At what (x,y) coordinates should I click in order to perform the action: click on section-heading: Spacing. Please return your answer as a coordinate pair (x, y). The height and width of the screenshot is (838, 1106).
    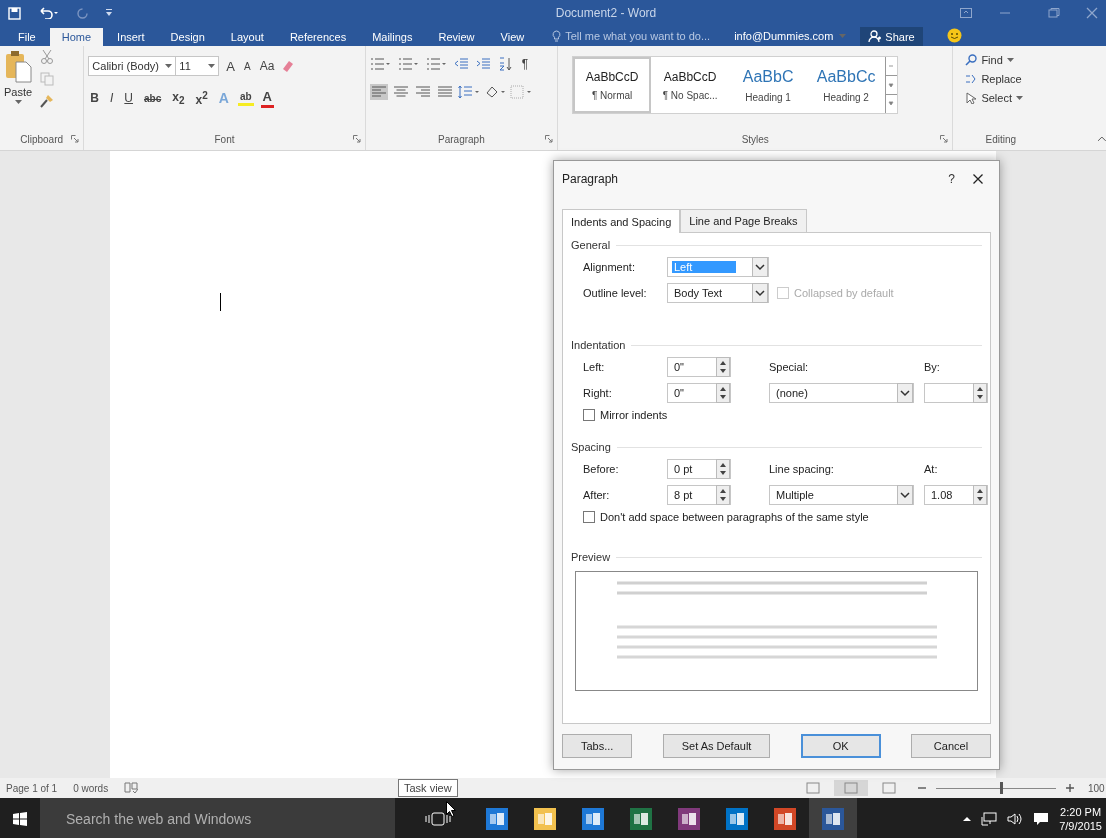
    Looking at the image, I should click on (591, 447).